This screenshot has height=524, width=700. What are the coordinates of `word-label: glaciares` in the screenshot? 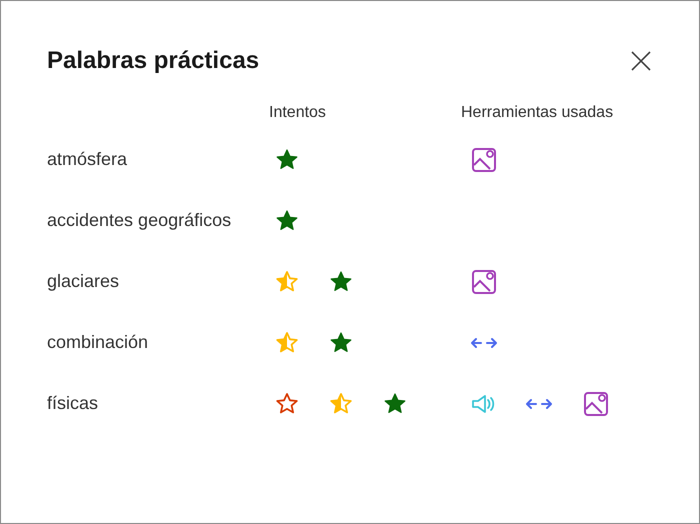 It's located at (83, 281).